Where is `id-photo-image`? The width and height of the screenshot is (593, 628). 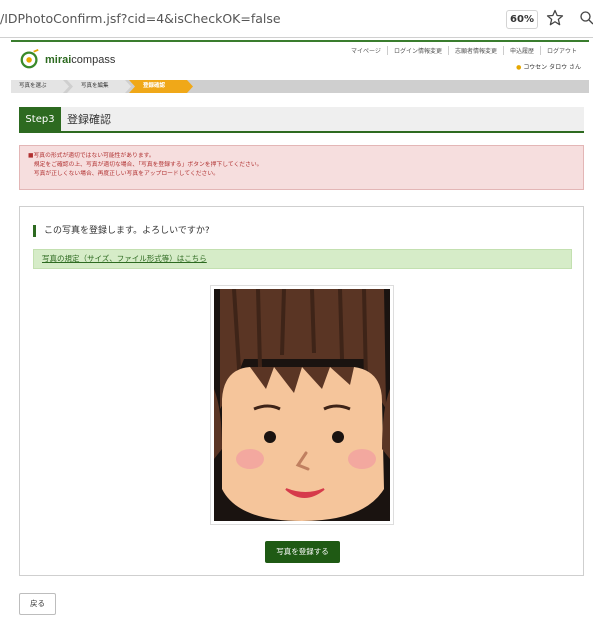 id-photo-image is located at coordinates (302, 405).